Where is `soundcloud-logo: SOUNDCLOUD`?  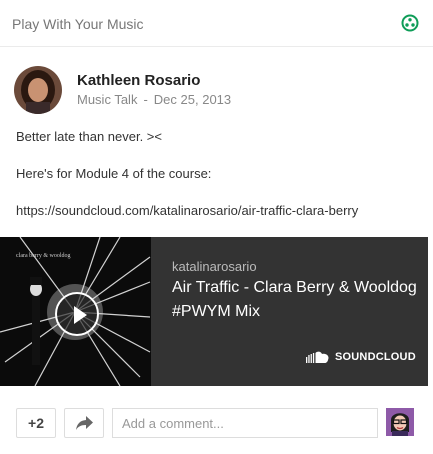
soundcloud-logo: SOUNDCLOUD is located at coordinates (361, 357).